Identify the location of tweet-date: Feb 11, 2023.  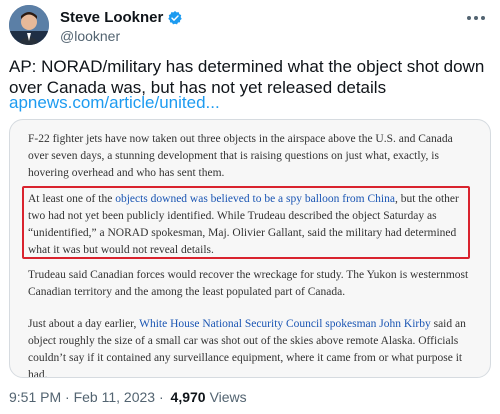
(114, 397).